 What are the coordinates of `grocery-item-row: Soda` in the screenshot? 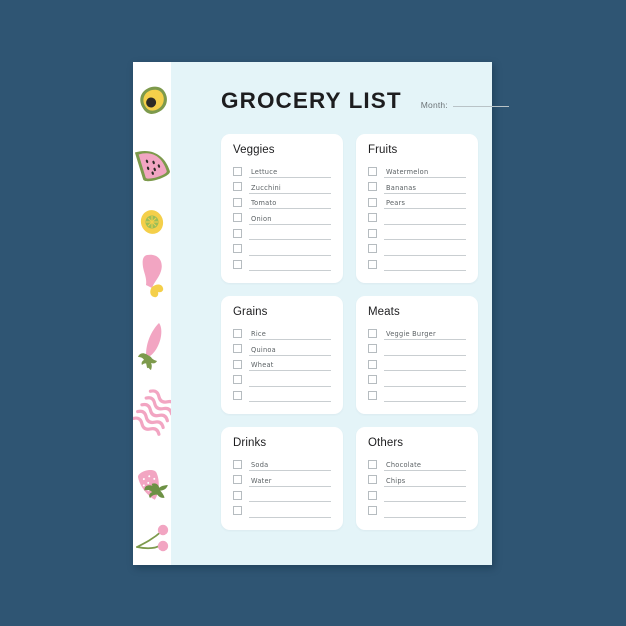 It's located at (282, 463).